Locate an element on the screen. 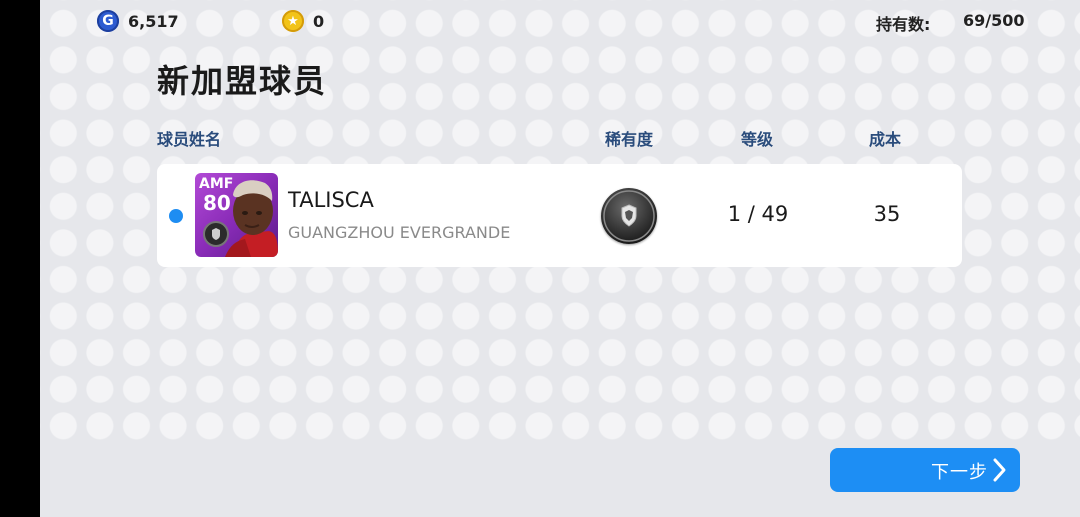 The width and height of the screenshot is (1080, 517). player-card-thumbnail: AMF 80 is located at coordinates (236, 215).